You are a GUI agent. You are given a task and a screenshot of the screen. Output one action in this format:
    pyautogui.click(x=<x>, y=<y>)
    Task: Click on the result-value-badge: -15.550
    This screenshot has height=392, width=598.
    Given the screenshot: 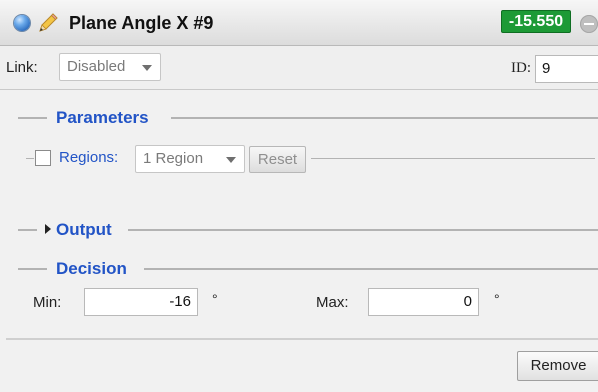 What is the action you would take?
    pyautogui.click(x=536, y=21)
    